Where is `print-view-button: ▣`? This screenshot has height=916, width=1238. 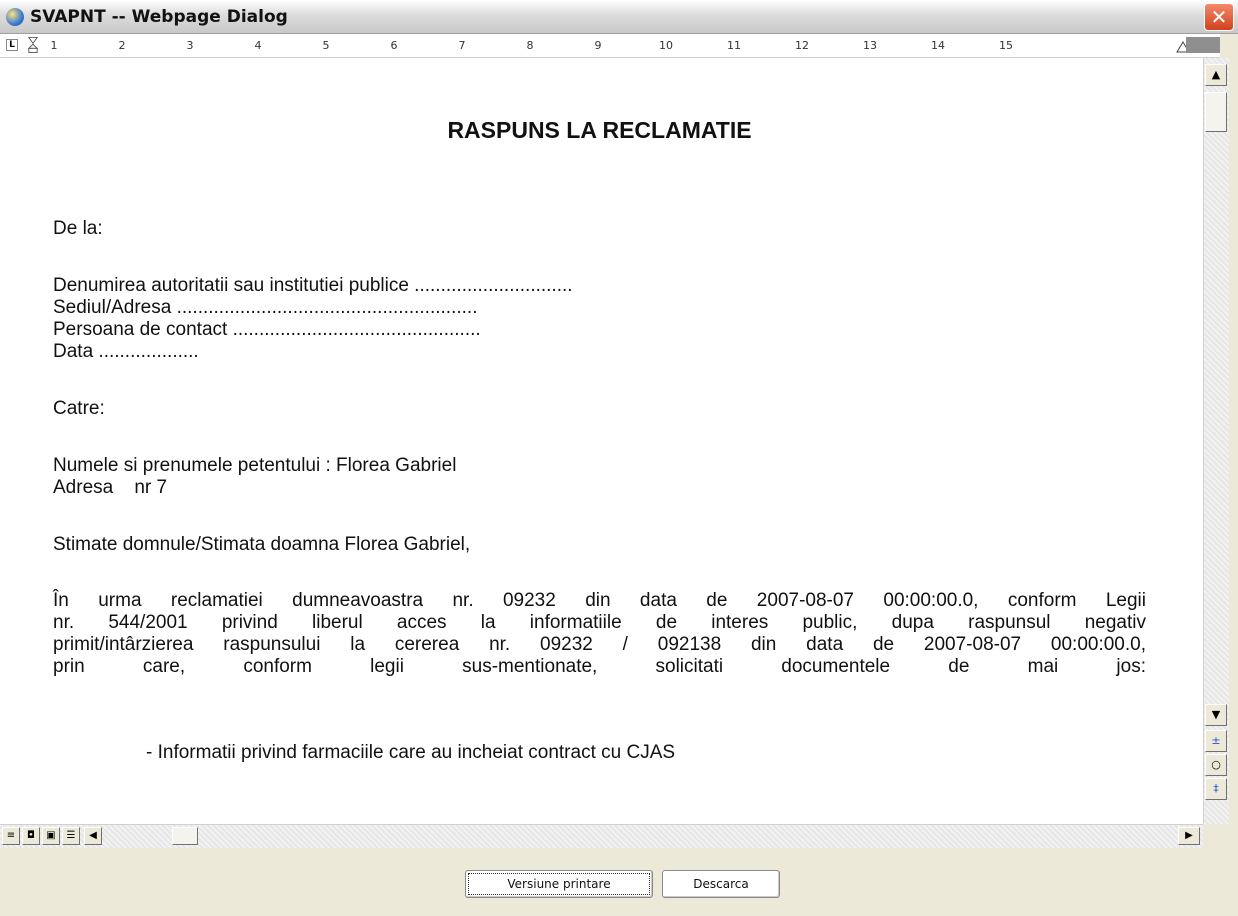
print-view-button: ▣ is located at coordinates (51, 836).